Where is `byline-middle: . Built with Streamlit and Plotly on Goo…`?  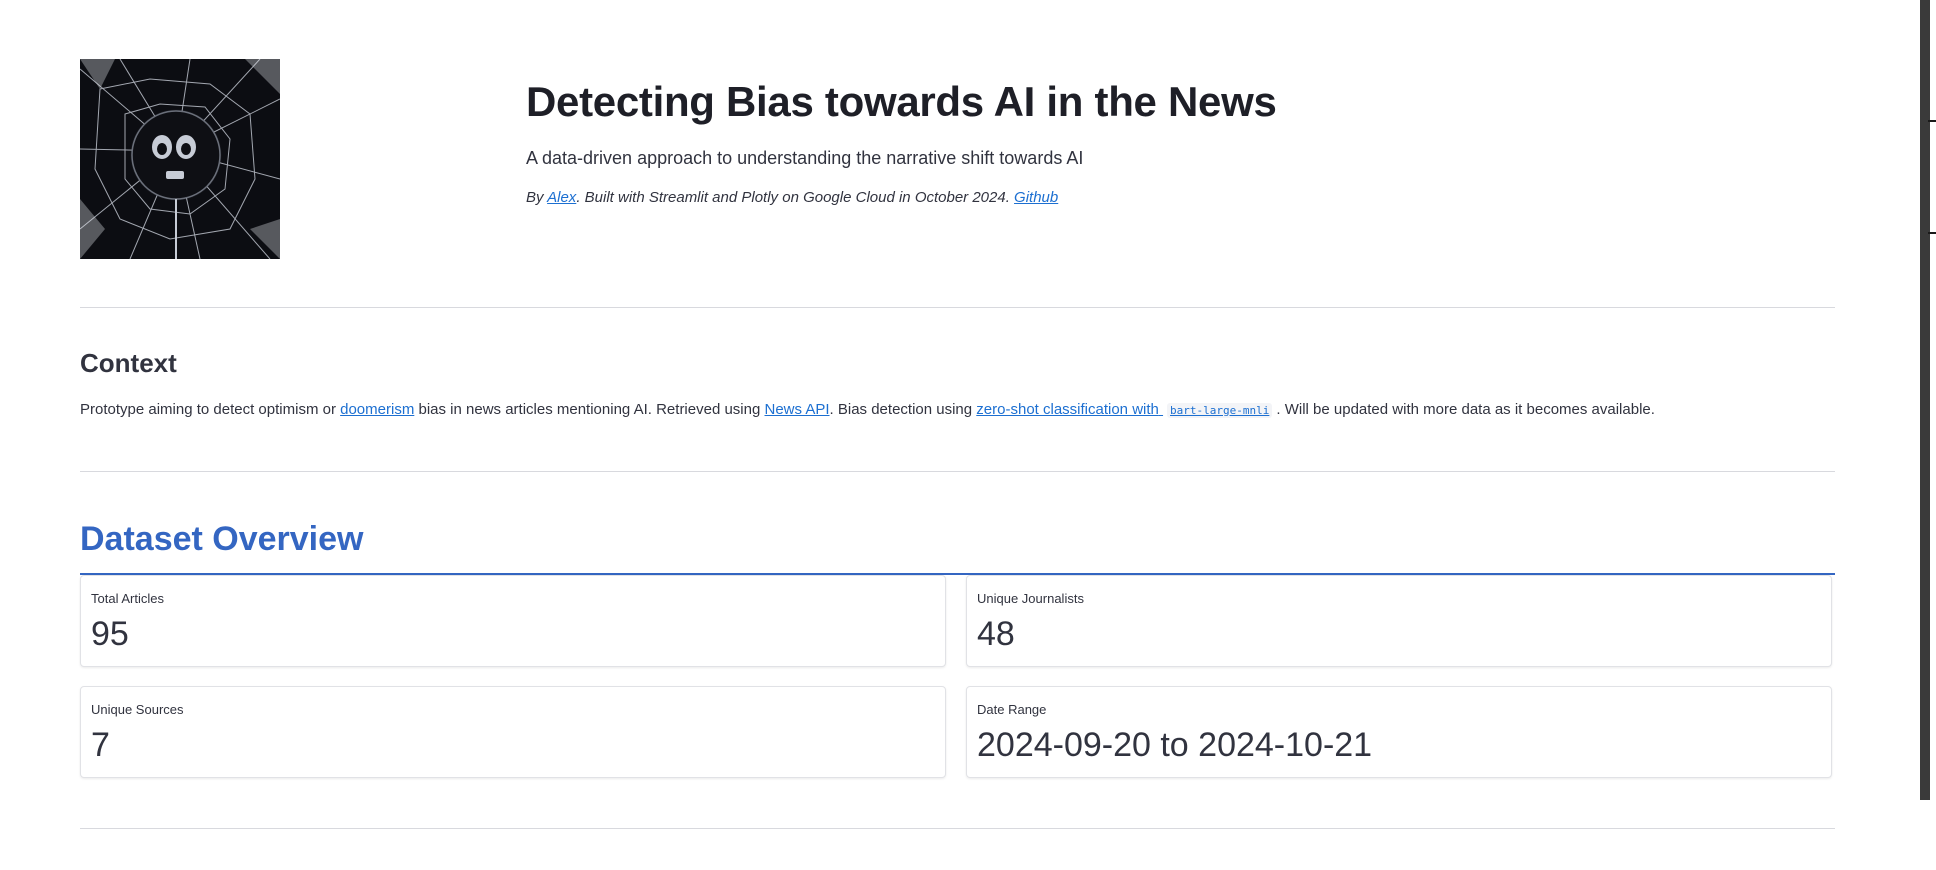
byline-middle: . Built with Streamlit and Plotly on Goo… is located at coordinates (795, 197).